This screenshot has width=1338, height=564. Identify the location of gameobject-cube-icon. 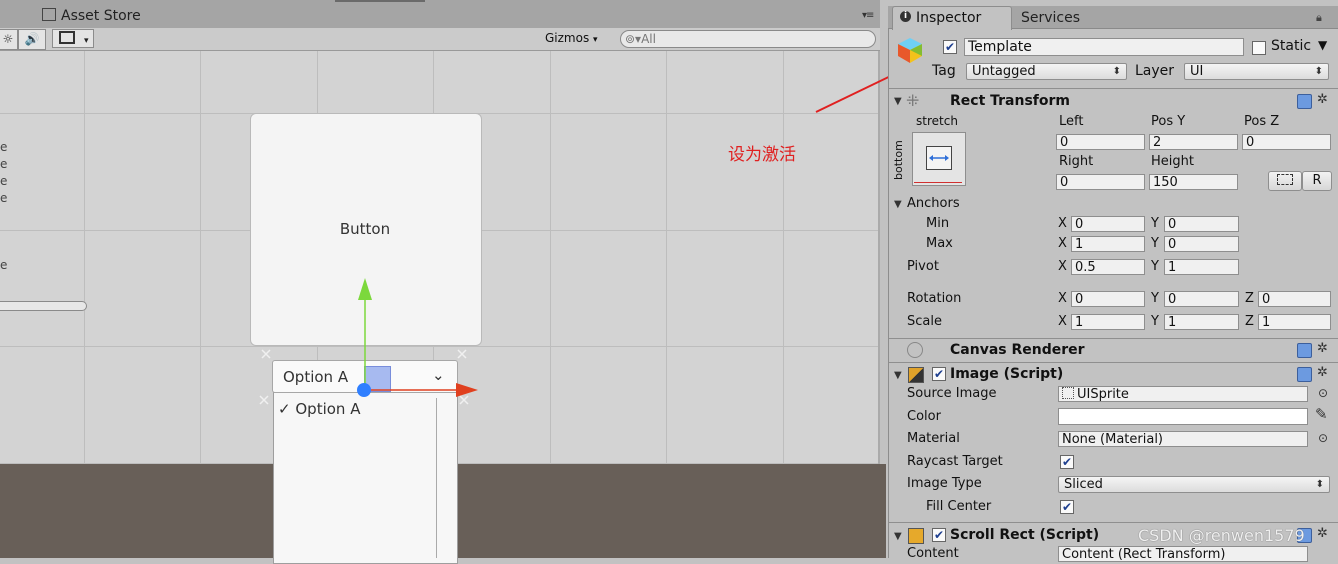
(910, 50).